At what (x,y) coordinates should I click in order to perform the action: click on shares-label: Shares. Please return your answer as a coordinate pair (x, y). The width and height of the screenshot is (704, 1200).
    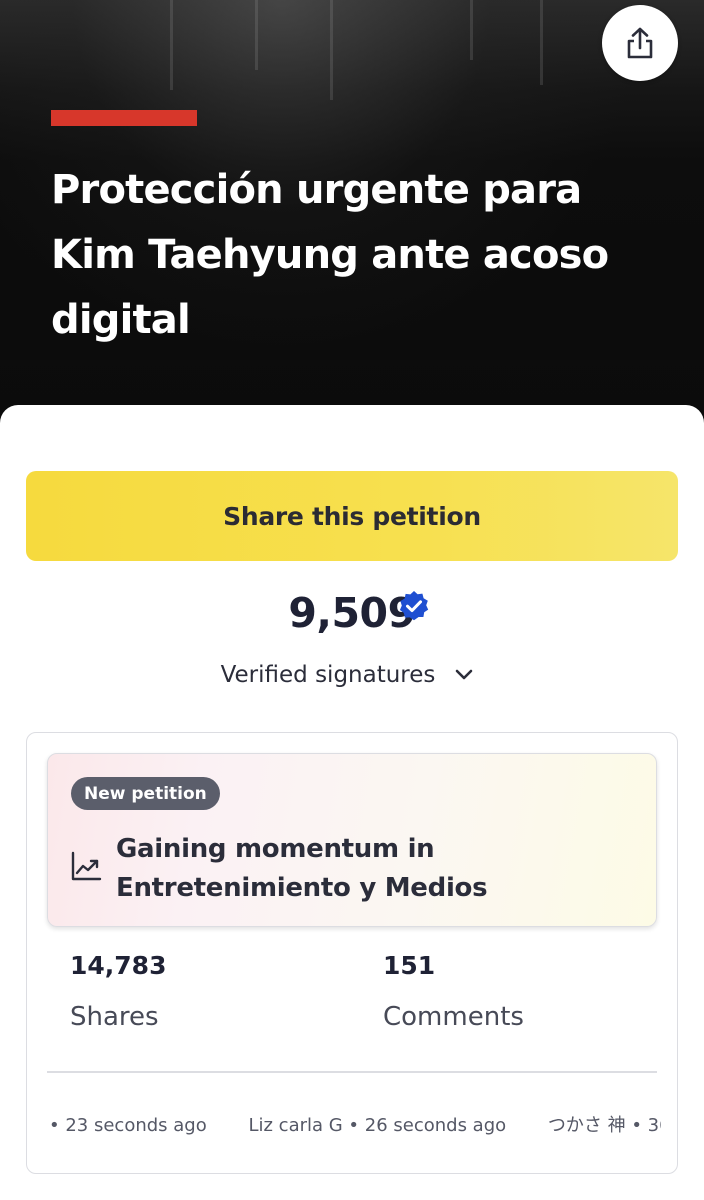
    Looking at the image, I should click on (114, 1017).